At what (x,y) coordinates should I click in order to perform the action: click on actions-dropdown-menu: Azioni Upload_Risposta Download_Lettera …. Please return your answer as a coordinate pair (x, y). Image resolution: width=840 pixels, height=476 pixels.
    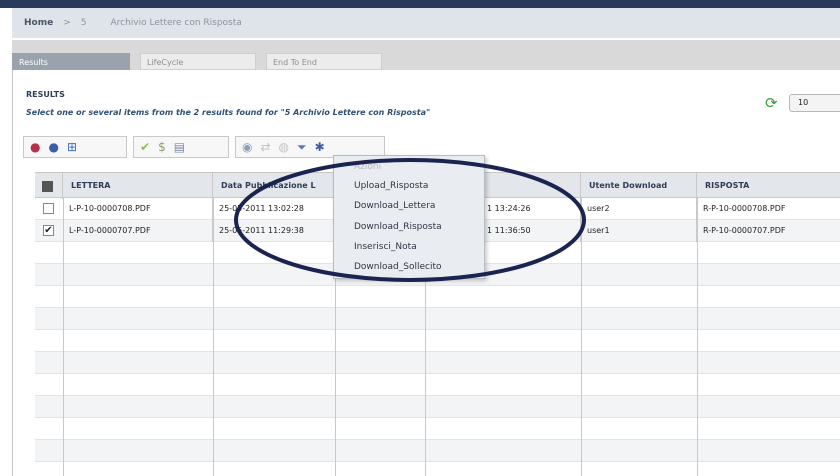
    Looking at the image, I should click on (409, 217).